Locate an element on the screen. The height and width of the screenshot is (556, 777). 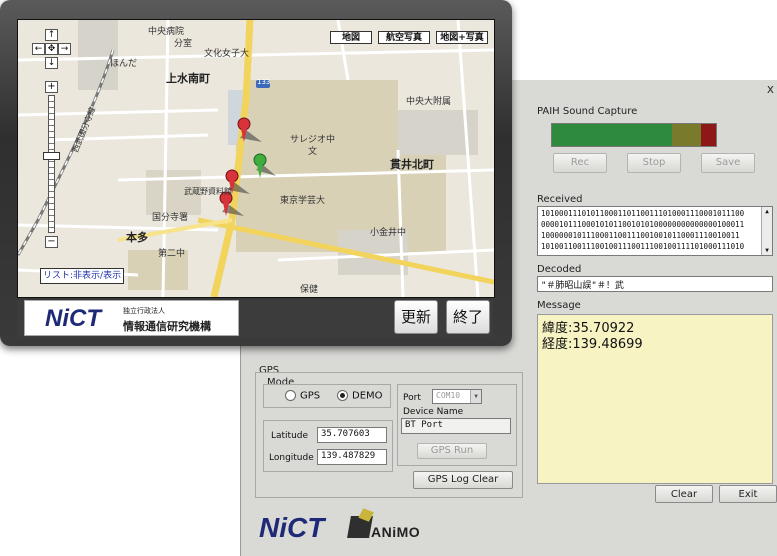
zoom-in-button: + is located at coordinates (51, 87).